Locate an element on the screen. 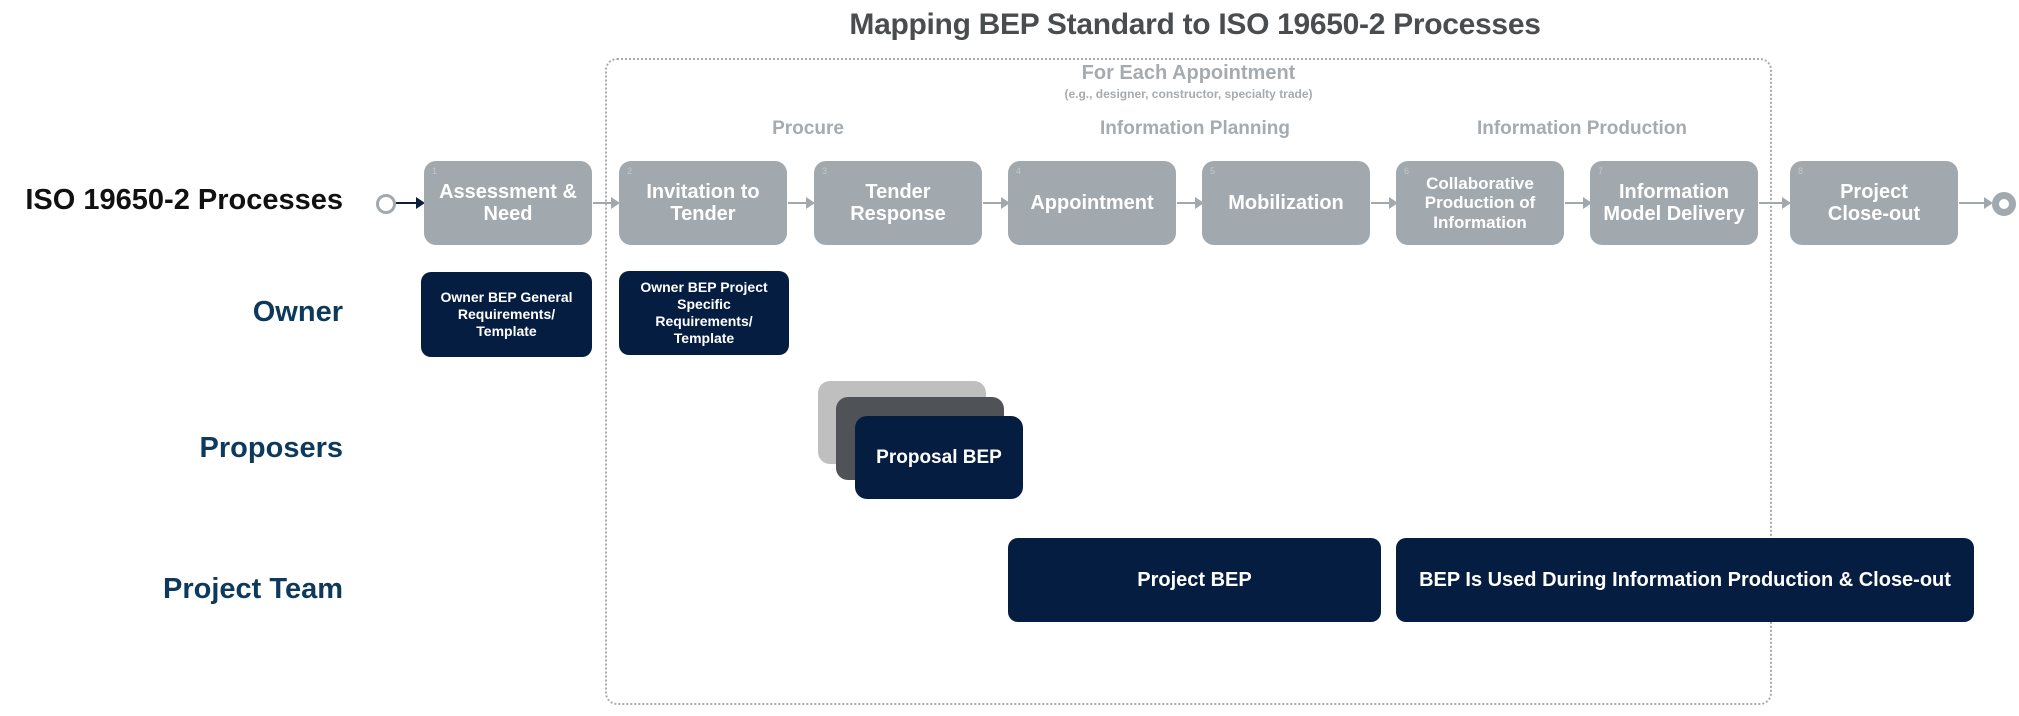  process-invitation-to-tender: 2 Invitation to Tender is located at coordinates (703, 203).